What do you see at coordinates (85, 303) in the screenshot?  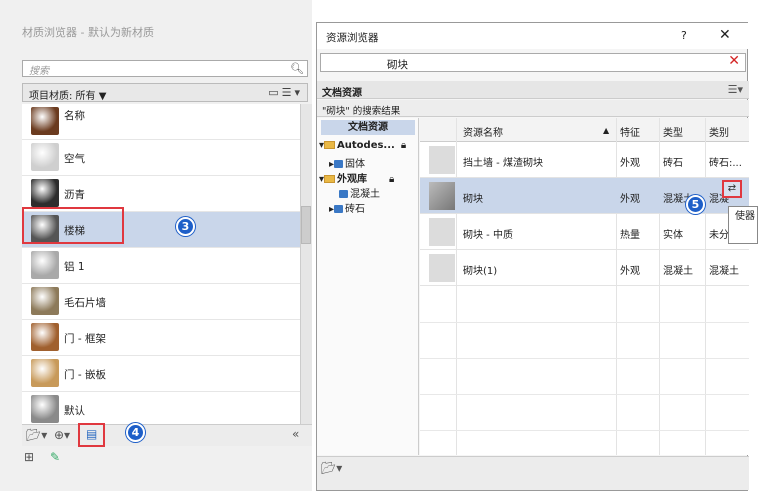 I see `material-name: 毛石片墙` at bounding box center [85, 303].